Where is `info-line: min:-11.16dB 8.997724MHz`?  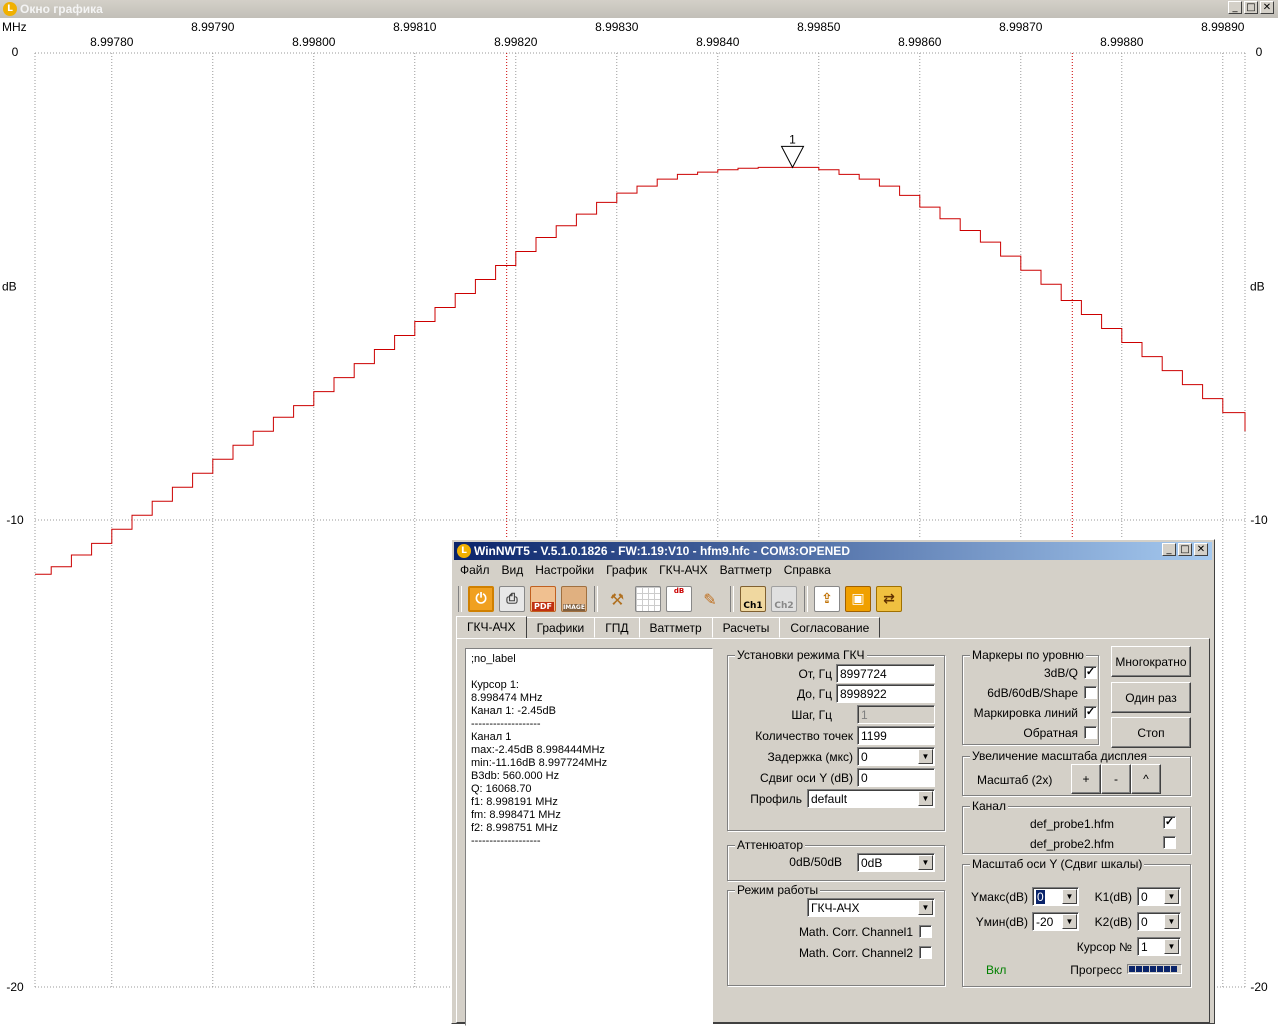 info-line: min:-11.16dB 8.997724MHz is located at coordinates (539, 763).